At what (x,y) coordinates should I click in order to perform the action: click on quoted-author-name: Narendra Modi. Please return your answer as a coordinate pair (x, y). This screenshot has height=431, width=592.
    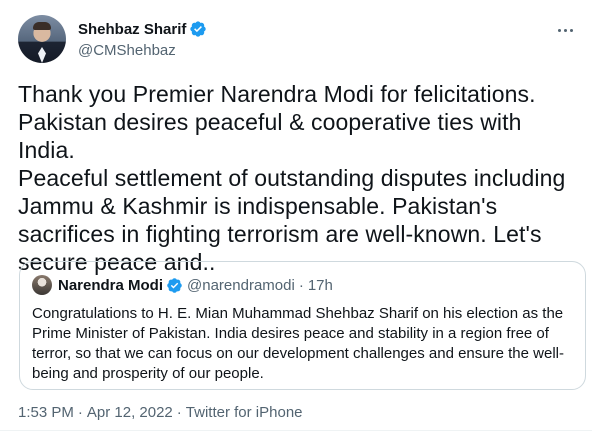
    Looking at the image, I should click on (111, 285).